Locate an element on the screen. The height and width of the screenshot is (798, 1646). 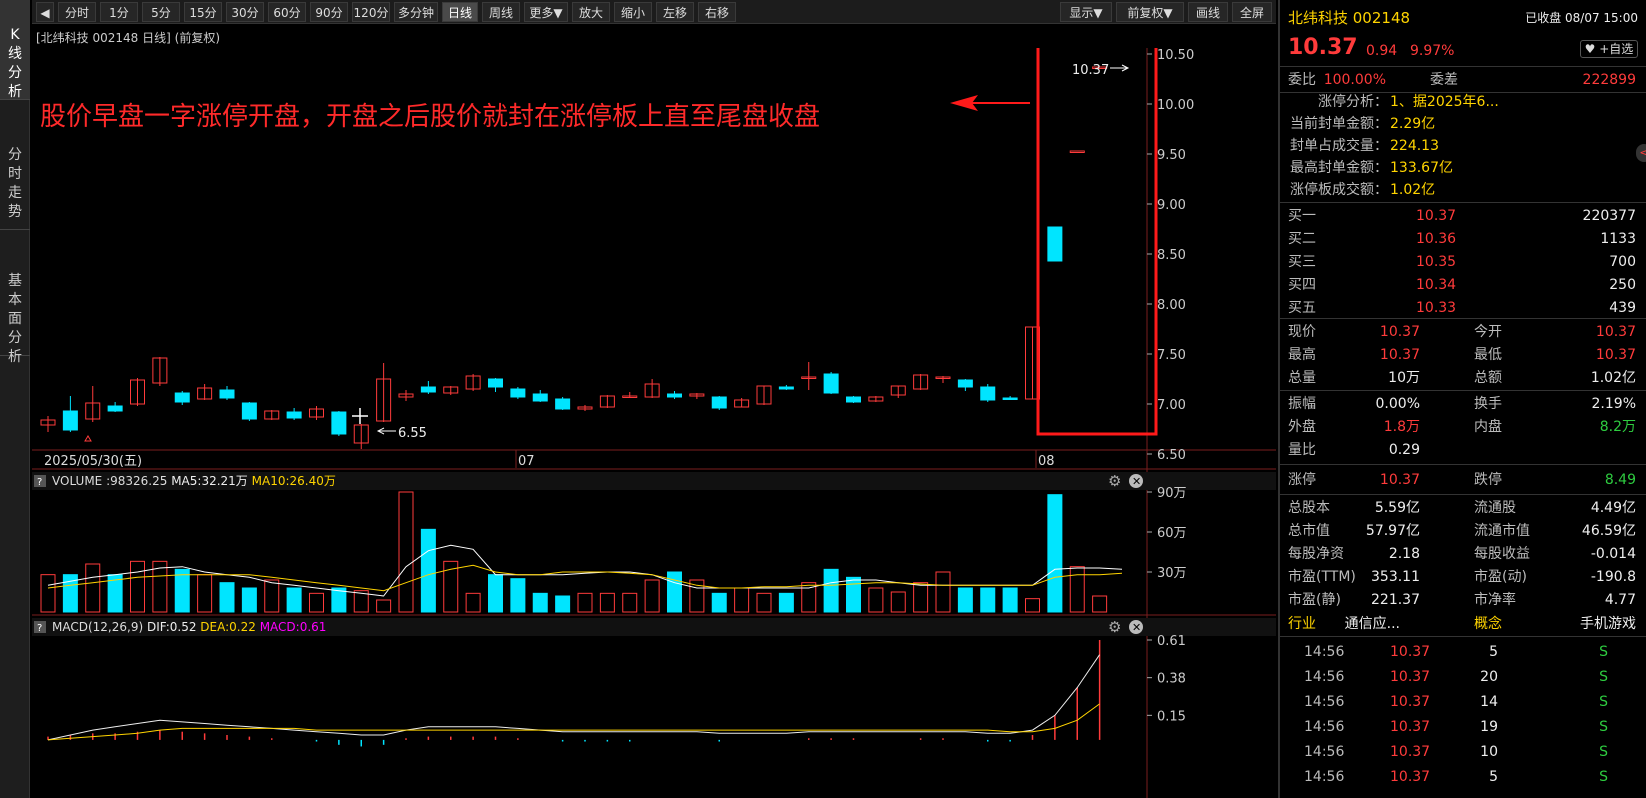
side-tab-label: 基本面分析 is located at coordinates (15, 319).